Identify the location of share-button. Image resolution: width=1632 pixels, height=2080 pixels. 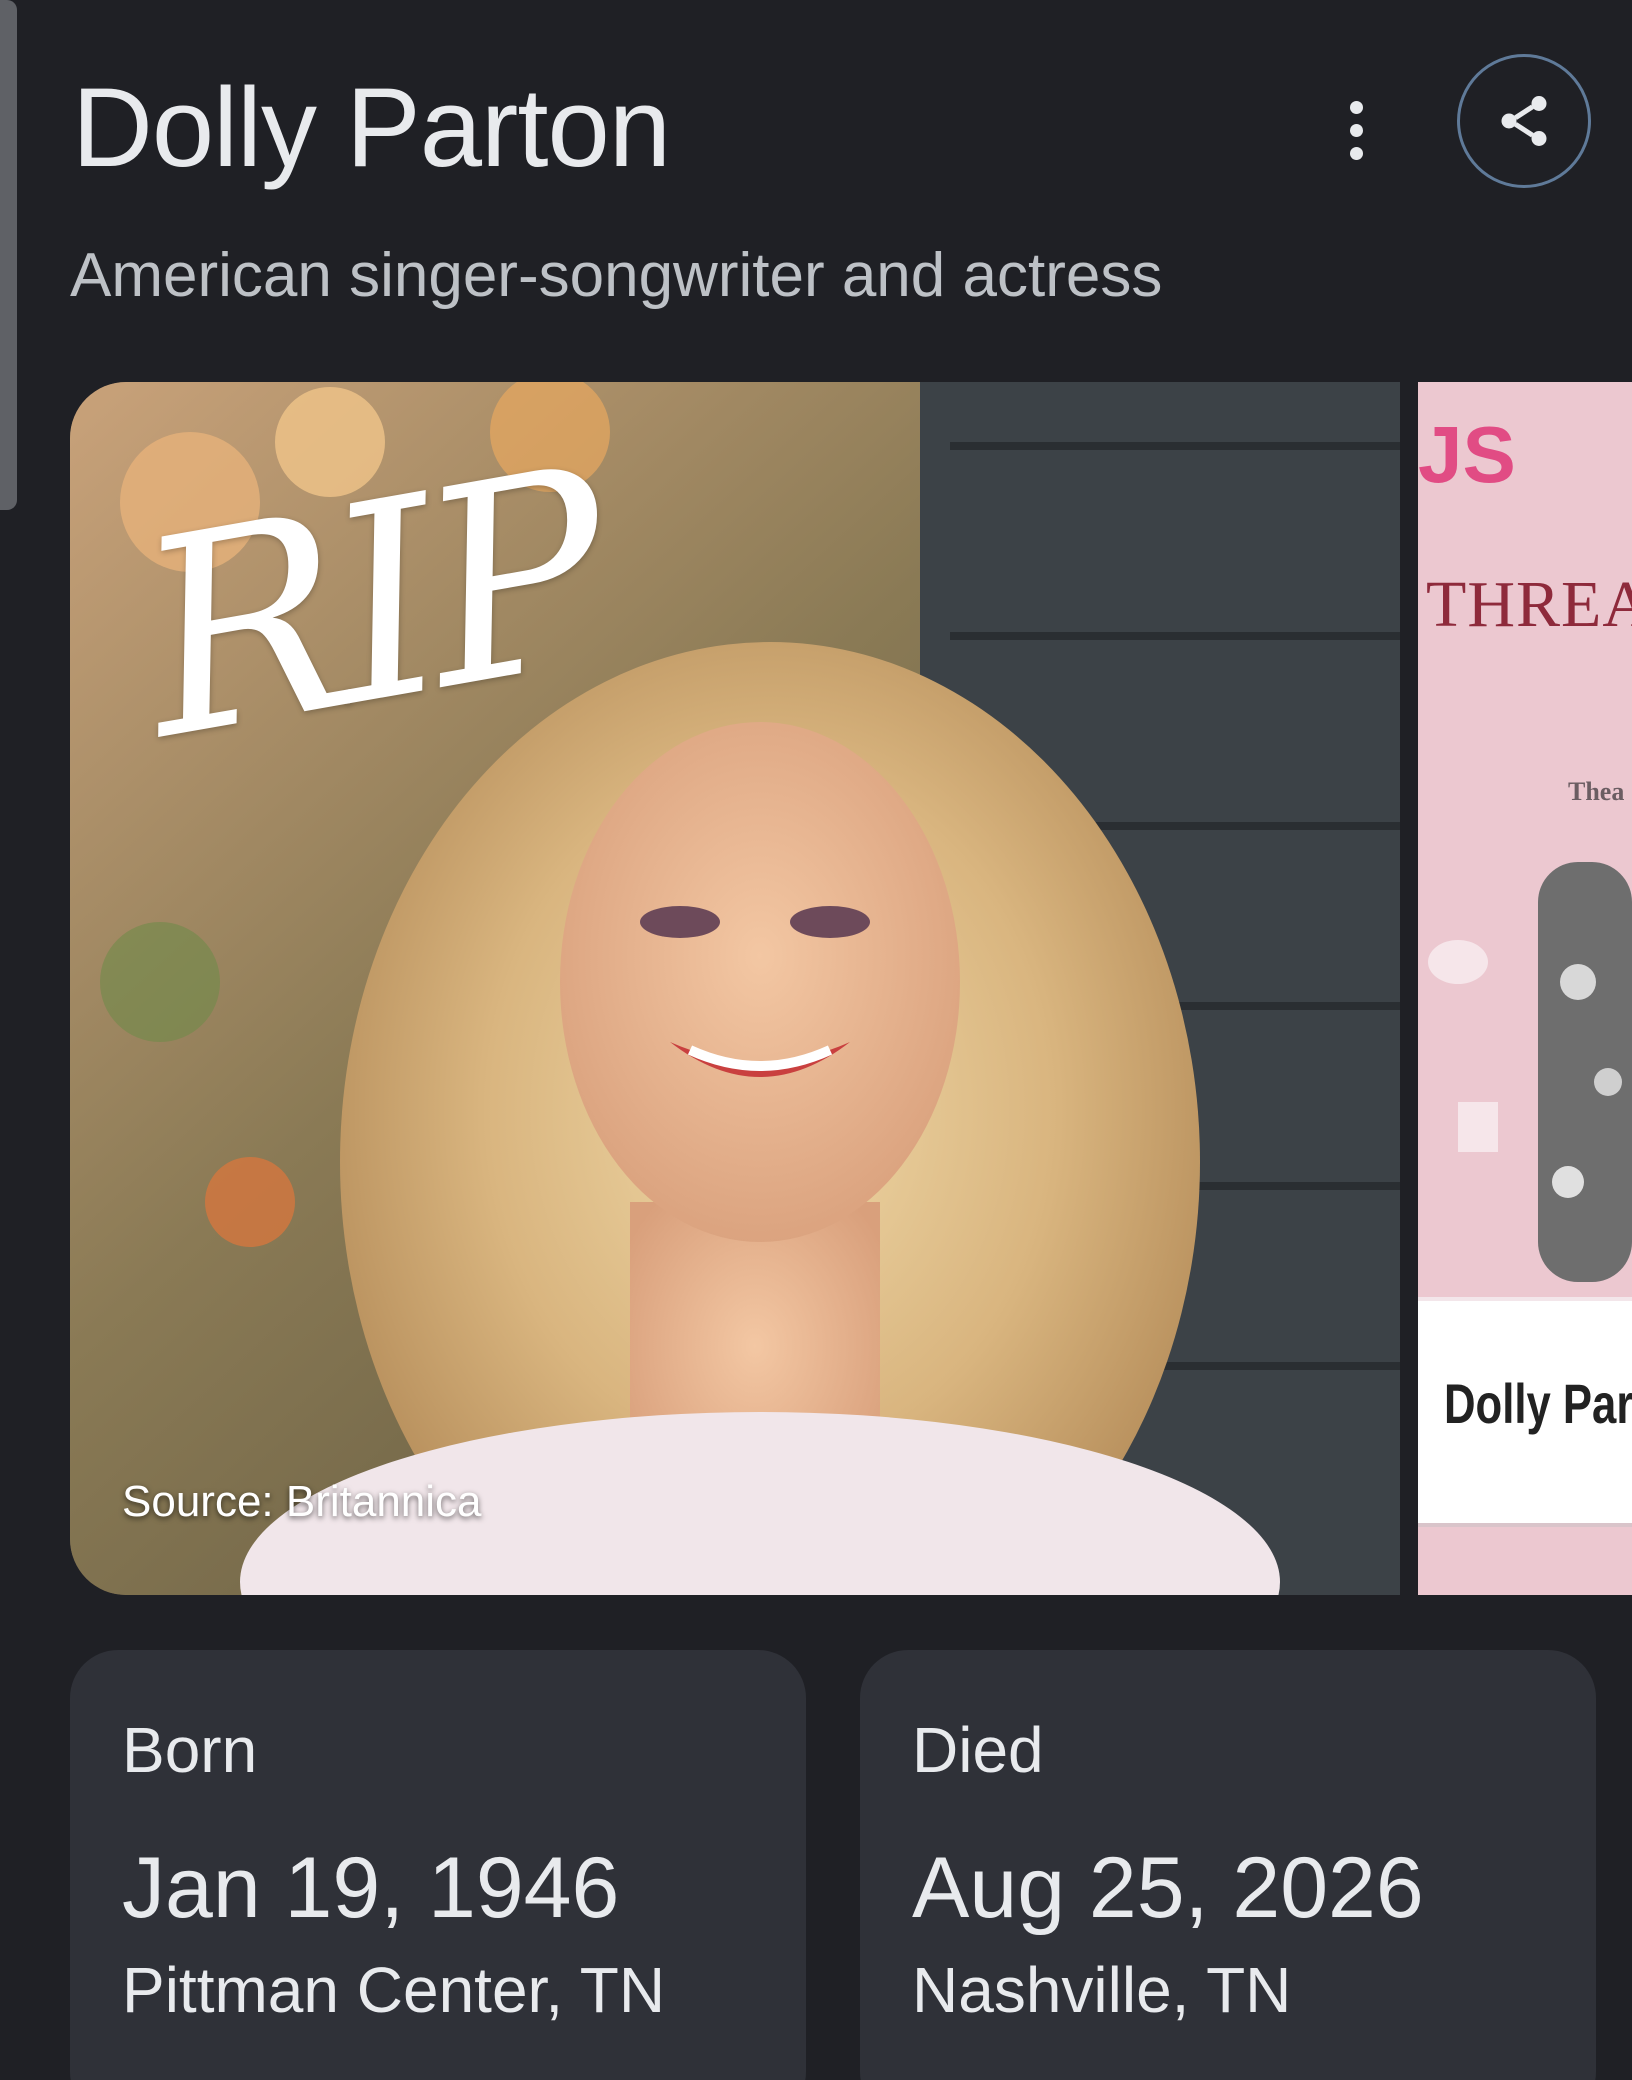
(1524, 121).